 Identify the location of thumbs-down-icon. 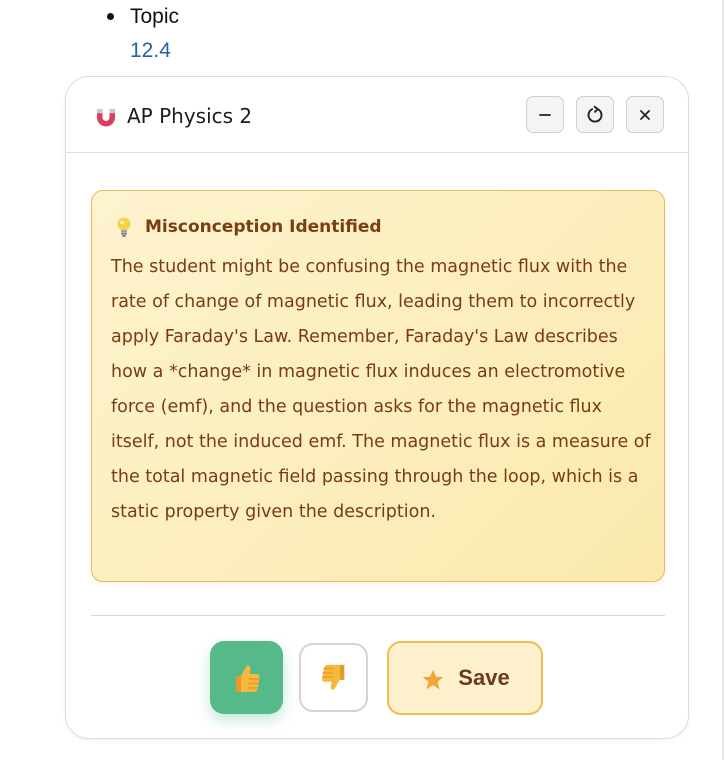
(332, 677).